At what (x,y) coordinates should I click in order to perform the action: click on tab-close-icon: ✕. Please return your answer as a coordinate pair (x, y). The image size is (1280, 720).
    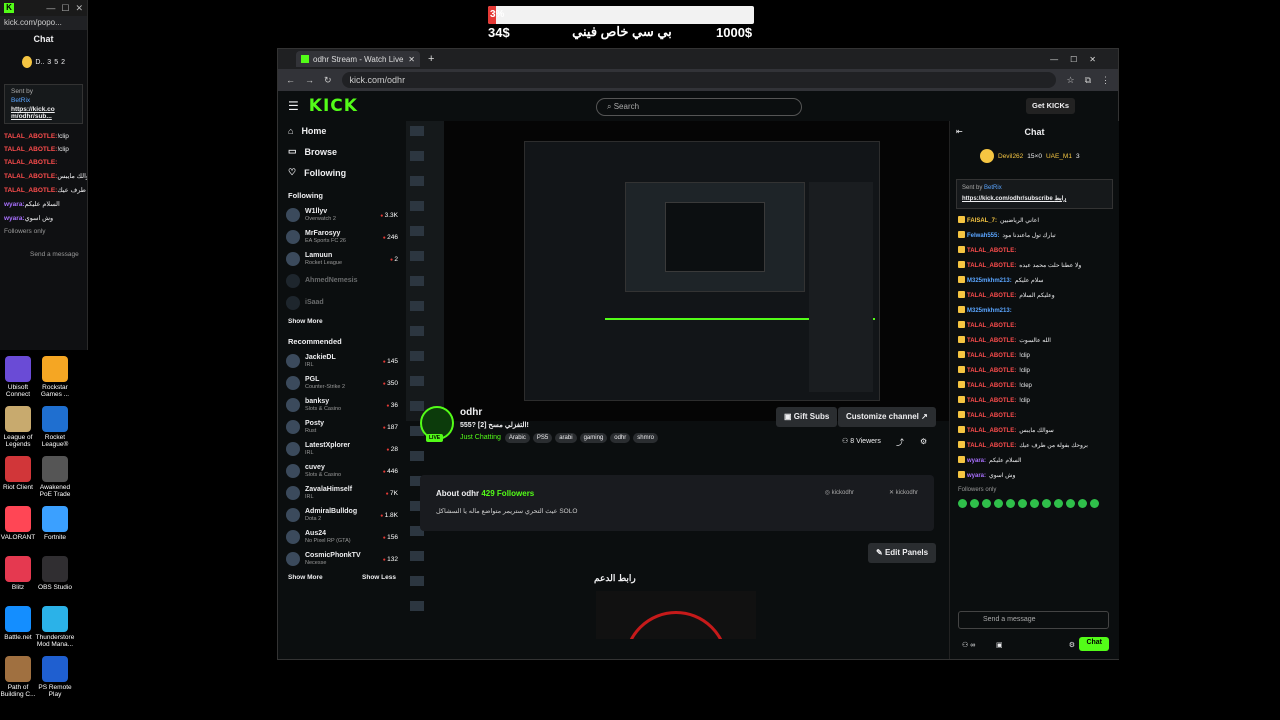
    Looking at the image, I should click on (411, 59).